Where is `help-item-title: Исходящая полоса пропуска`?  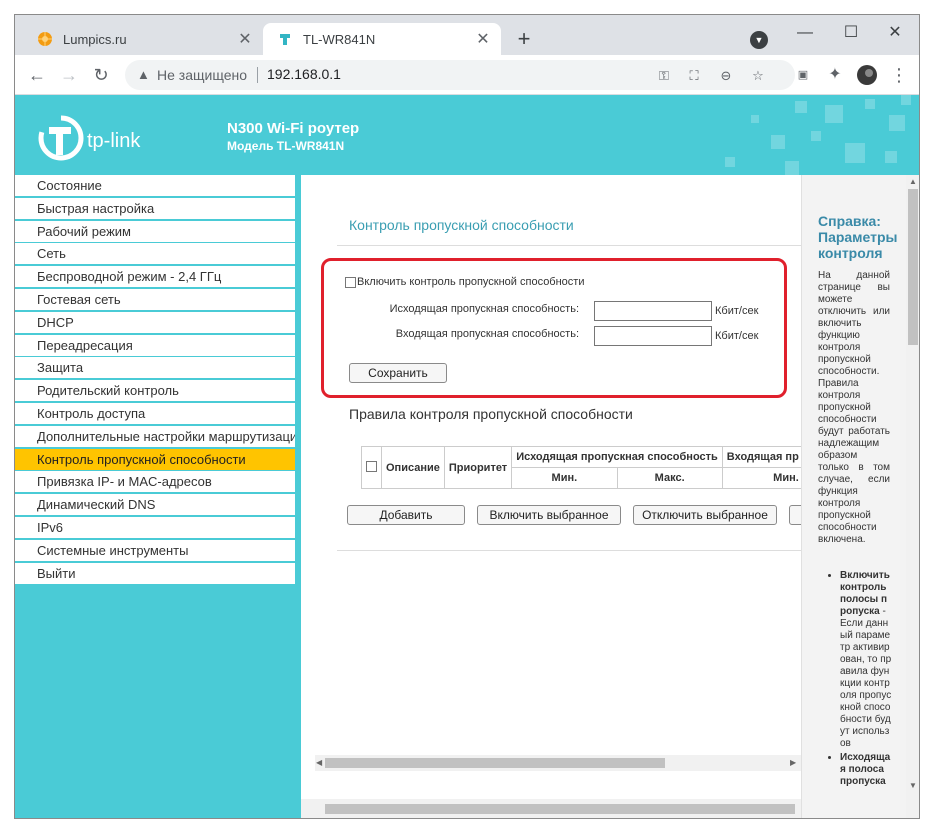 help-item-title: Исходящая полоса пропуска is located at coordinates (865, 769).